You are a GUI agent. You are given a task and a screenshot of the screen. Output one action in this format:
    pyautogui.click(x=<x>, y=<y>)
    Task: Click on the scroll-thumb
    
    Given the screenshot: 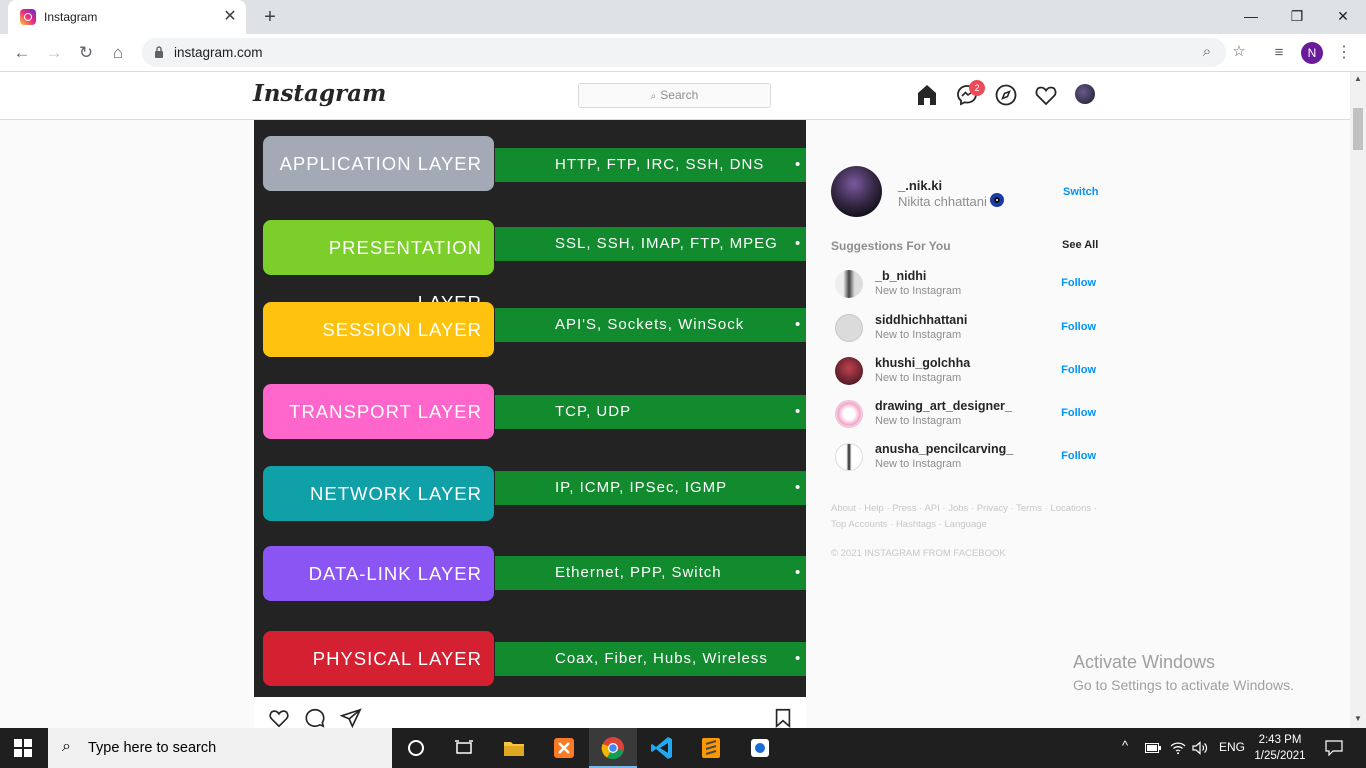 What is the action you would take?
    pyautogui.click(x=1358, y=129)
    